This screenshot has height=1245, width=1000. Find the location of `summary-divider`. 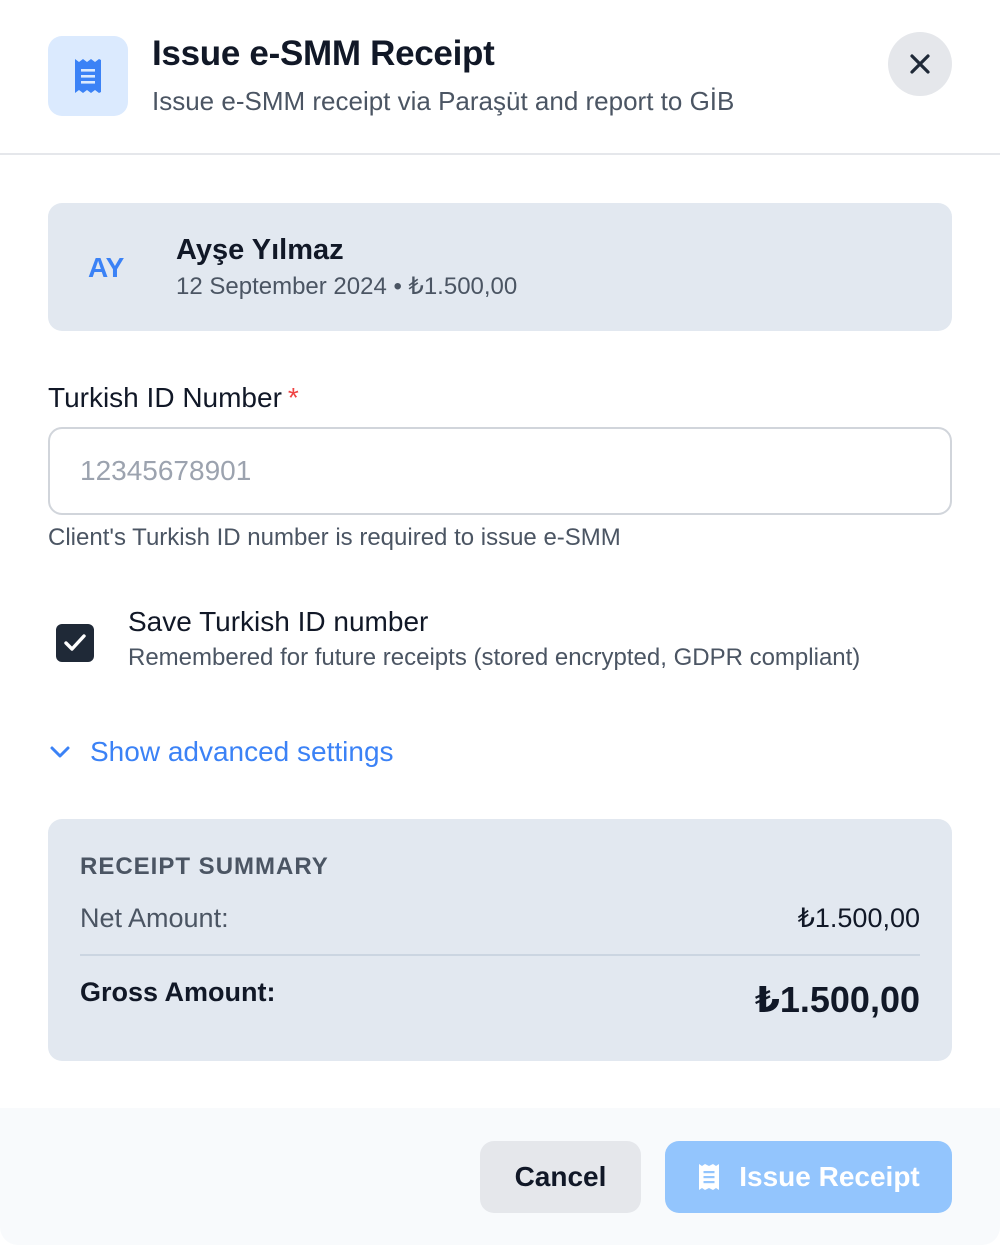

summary-divider is located at coordinates (500, 955).